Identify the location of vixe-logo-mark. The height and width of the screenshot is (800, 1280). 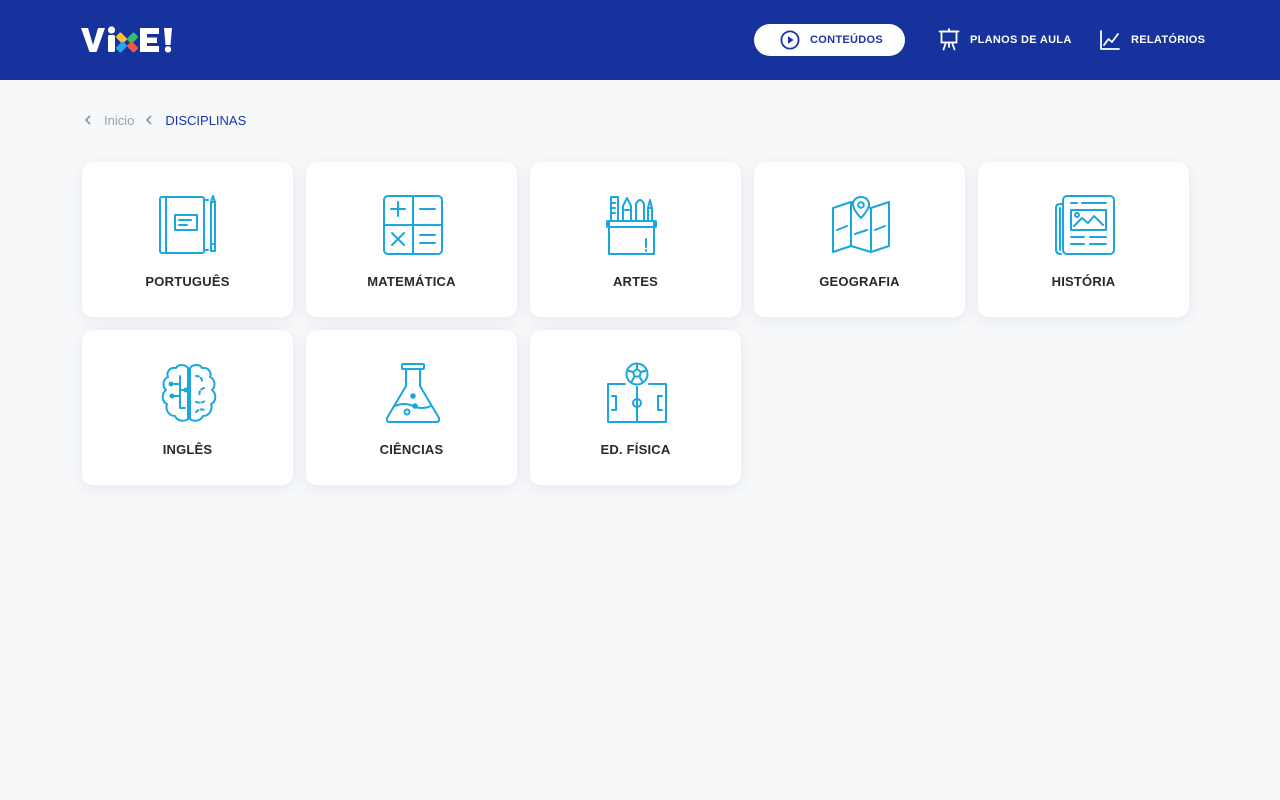
(126, 39).